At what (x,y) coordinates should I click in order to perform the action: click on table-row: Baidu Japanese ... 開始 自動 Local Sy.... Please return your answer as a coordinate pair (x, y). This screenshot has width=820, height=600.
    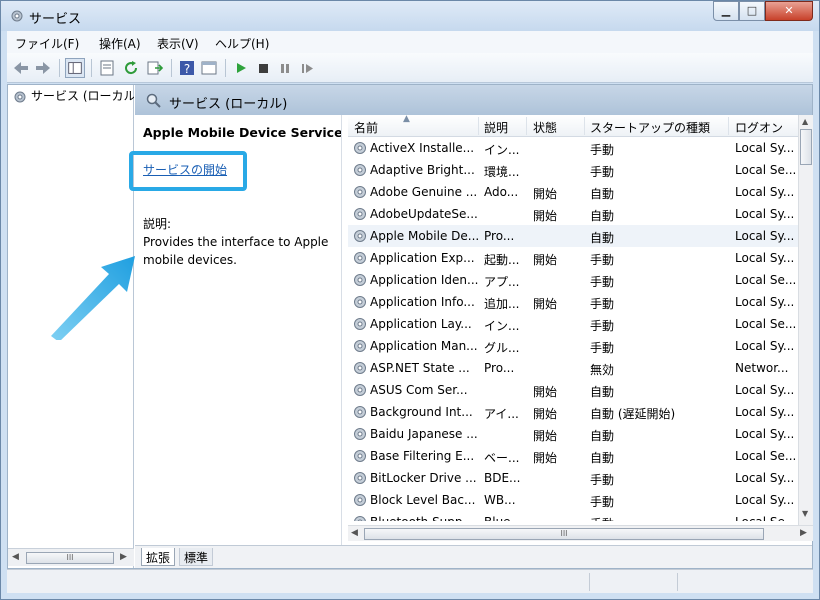
    Looking at the image, I should click on (576, 434).